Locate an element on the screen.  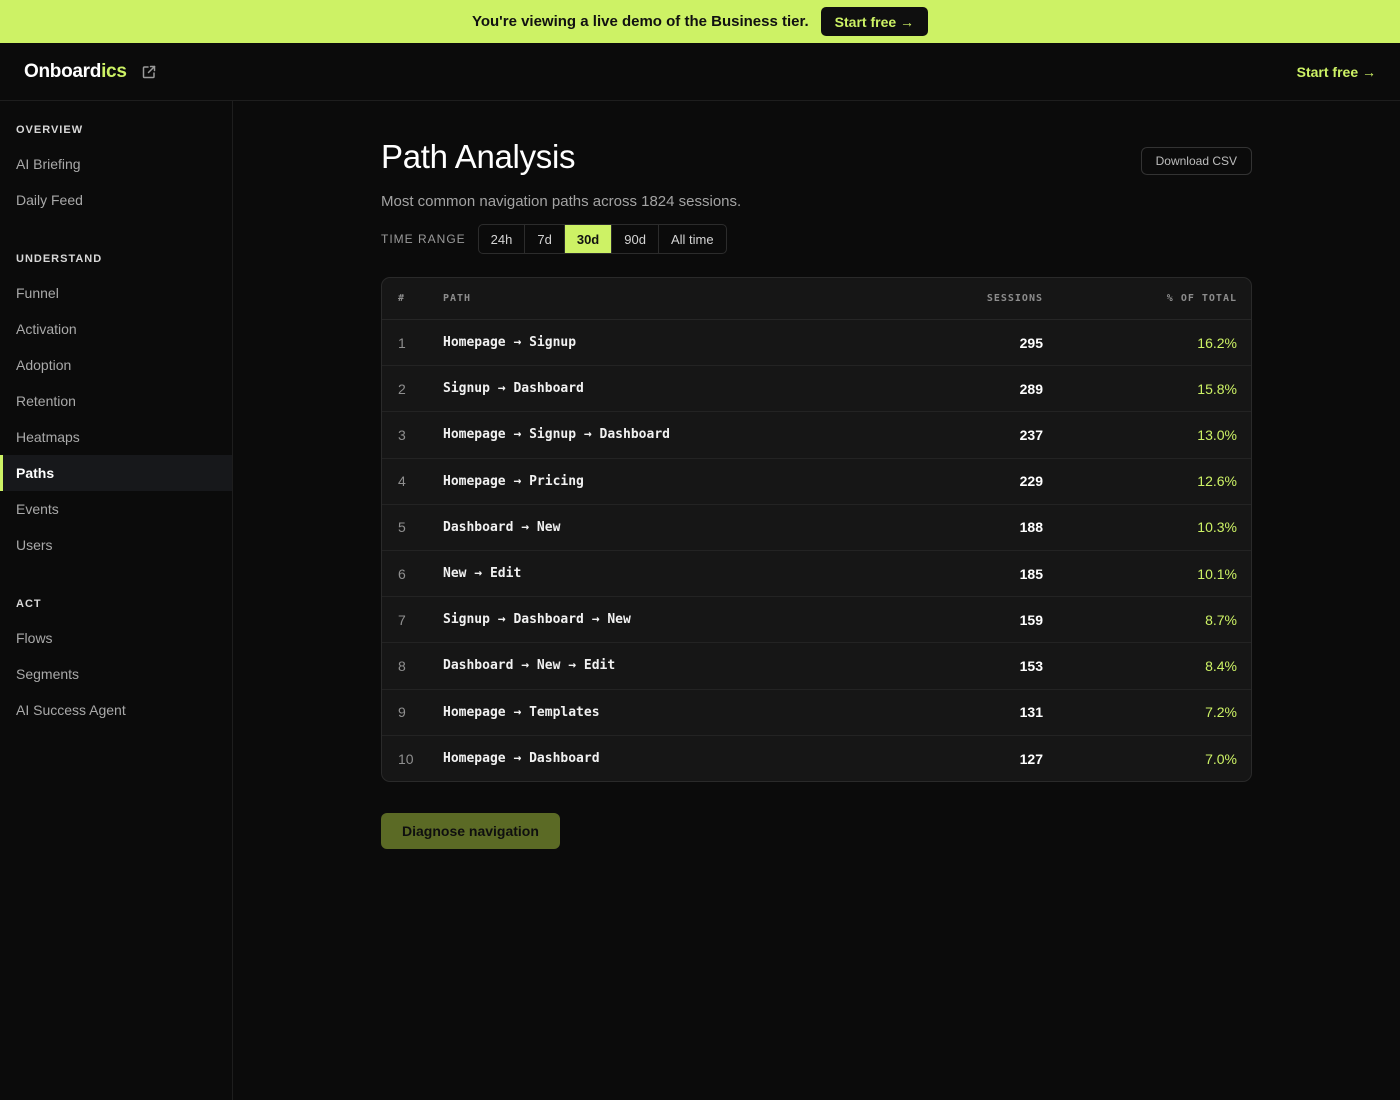
sidebar-item-activation: Activation is located at coordinates (116, 329).